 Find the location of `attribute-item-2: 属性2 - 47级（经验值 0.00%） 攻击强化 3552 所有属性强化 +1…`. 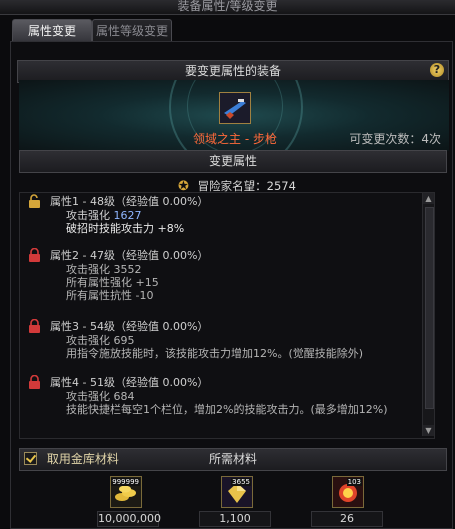

attribute-item-2: 属性2 - 47级（经验值 0.00%） 攻击强化 3552 所有属性强化 +1… is located at coordinates (118, 274).